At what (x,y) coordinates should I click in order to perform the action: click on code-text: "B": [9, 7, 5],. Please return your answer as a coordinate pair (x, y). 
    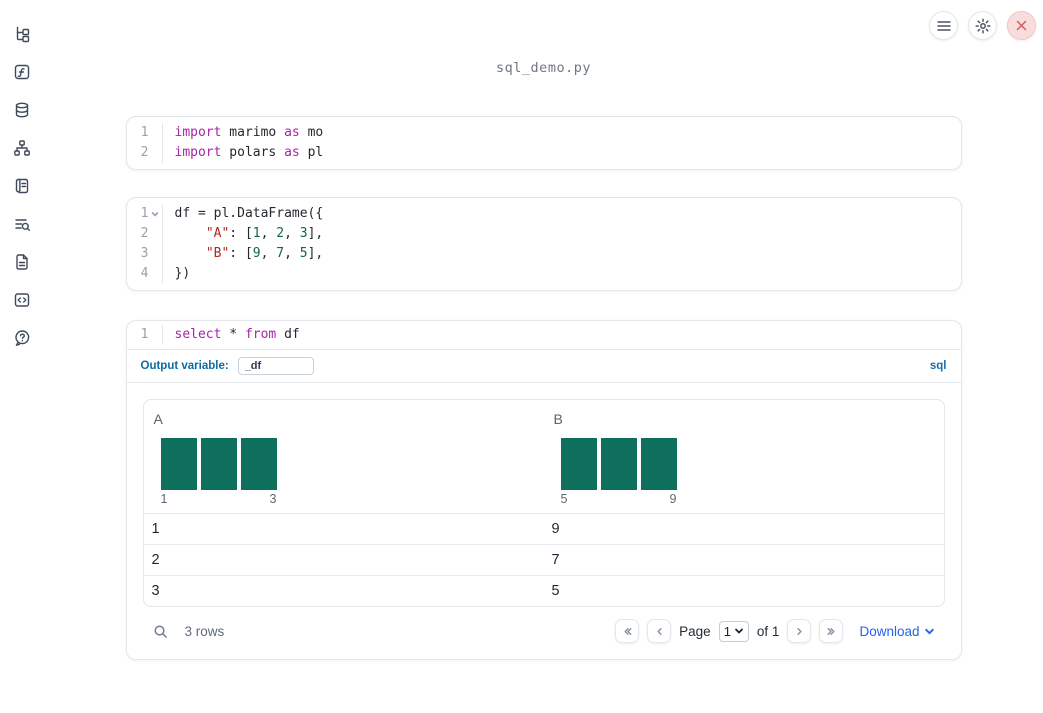
    Looking at the image, I should click on (242, 254).